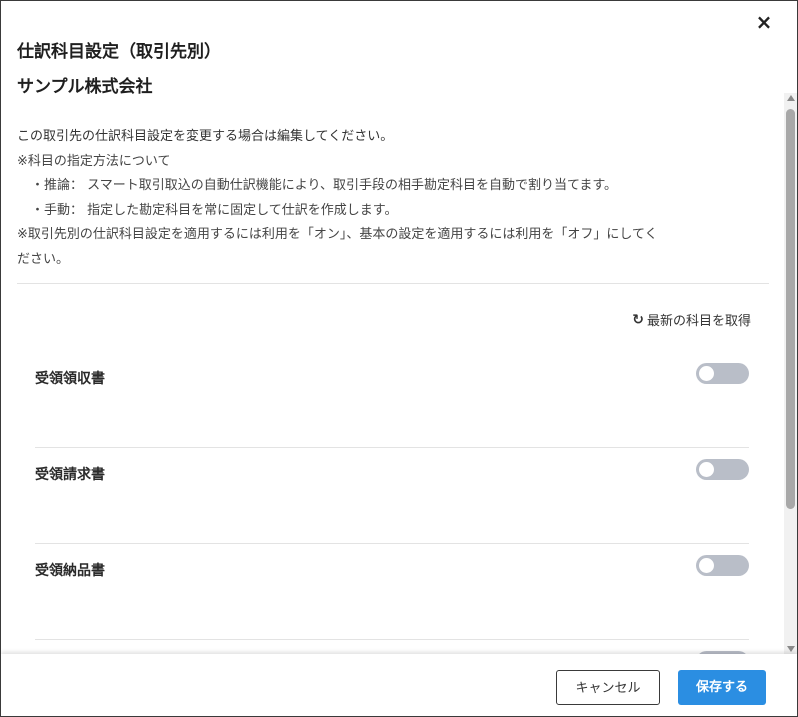 This screenshot has height=717, width=798. Describe the element at coordinates (722, 687) in the screenshot. I see `save-button: 保存する` at that location.